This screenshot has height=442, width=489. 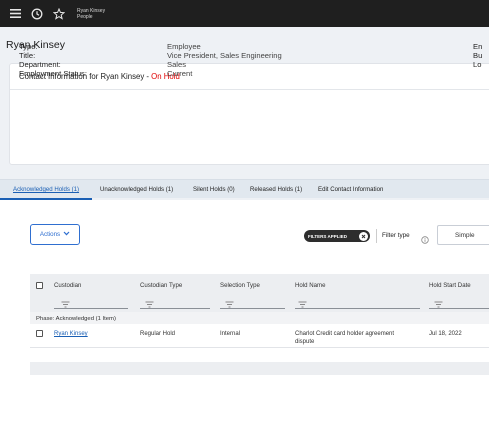 What do you see at coordinates (396, 235) in the screenshot?
I see `filter-type-label: Filter type` at bounding box center [396, 235].